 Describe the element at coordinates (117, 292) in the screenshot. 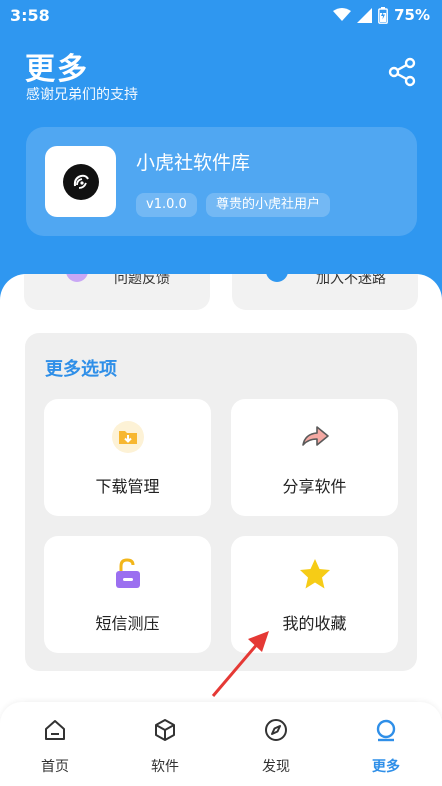

I see `feedback-card: 问题反馈` at that location.